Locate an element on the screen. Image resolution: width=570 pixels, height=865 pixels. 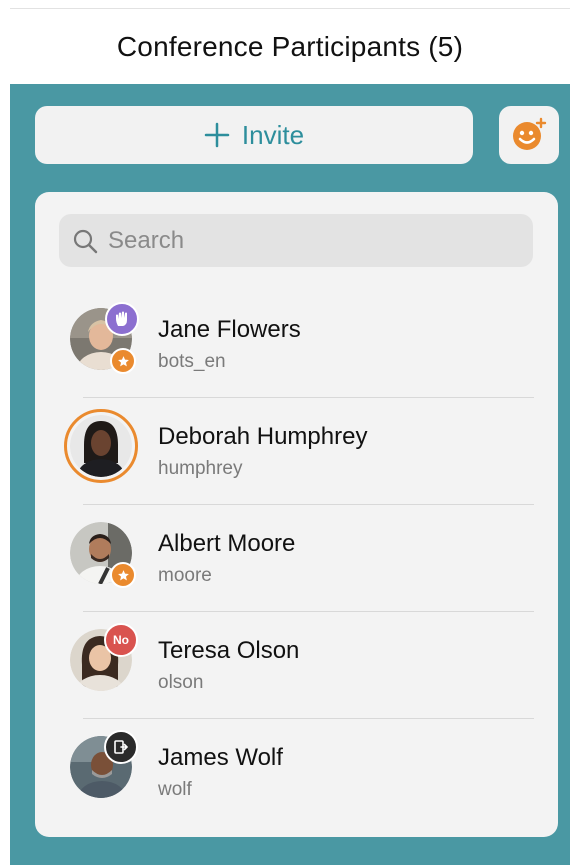
participant-username: bots_en is located at coordinates (192, 361).